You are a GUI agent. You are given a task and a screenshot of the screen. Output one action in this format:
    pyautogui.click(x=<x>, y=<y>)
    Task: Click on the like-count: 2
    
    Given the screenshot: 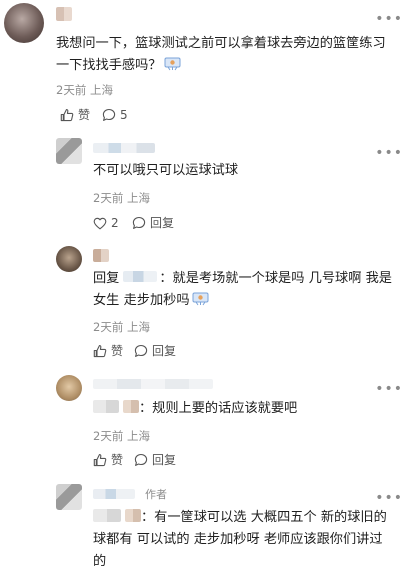 What is the action you would take?
    pyautogui.click(x=115, y=223)
    